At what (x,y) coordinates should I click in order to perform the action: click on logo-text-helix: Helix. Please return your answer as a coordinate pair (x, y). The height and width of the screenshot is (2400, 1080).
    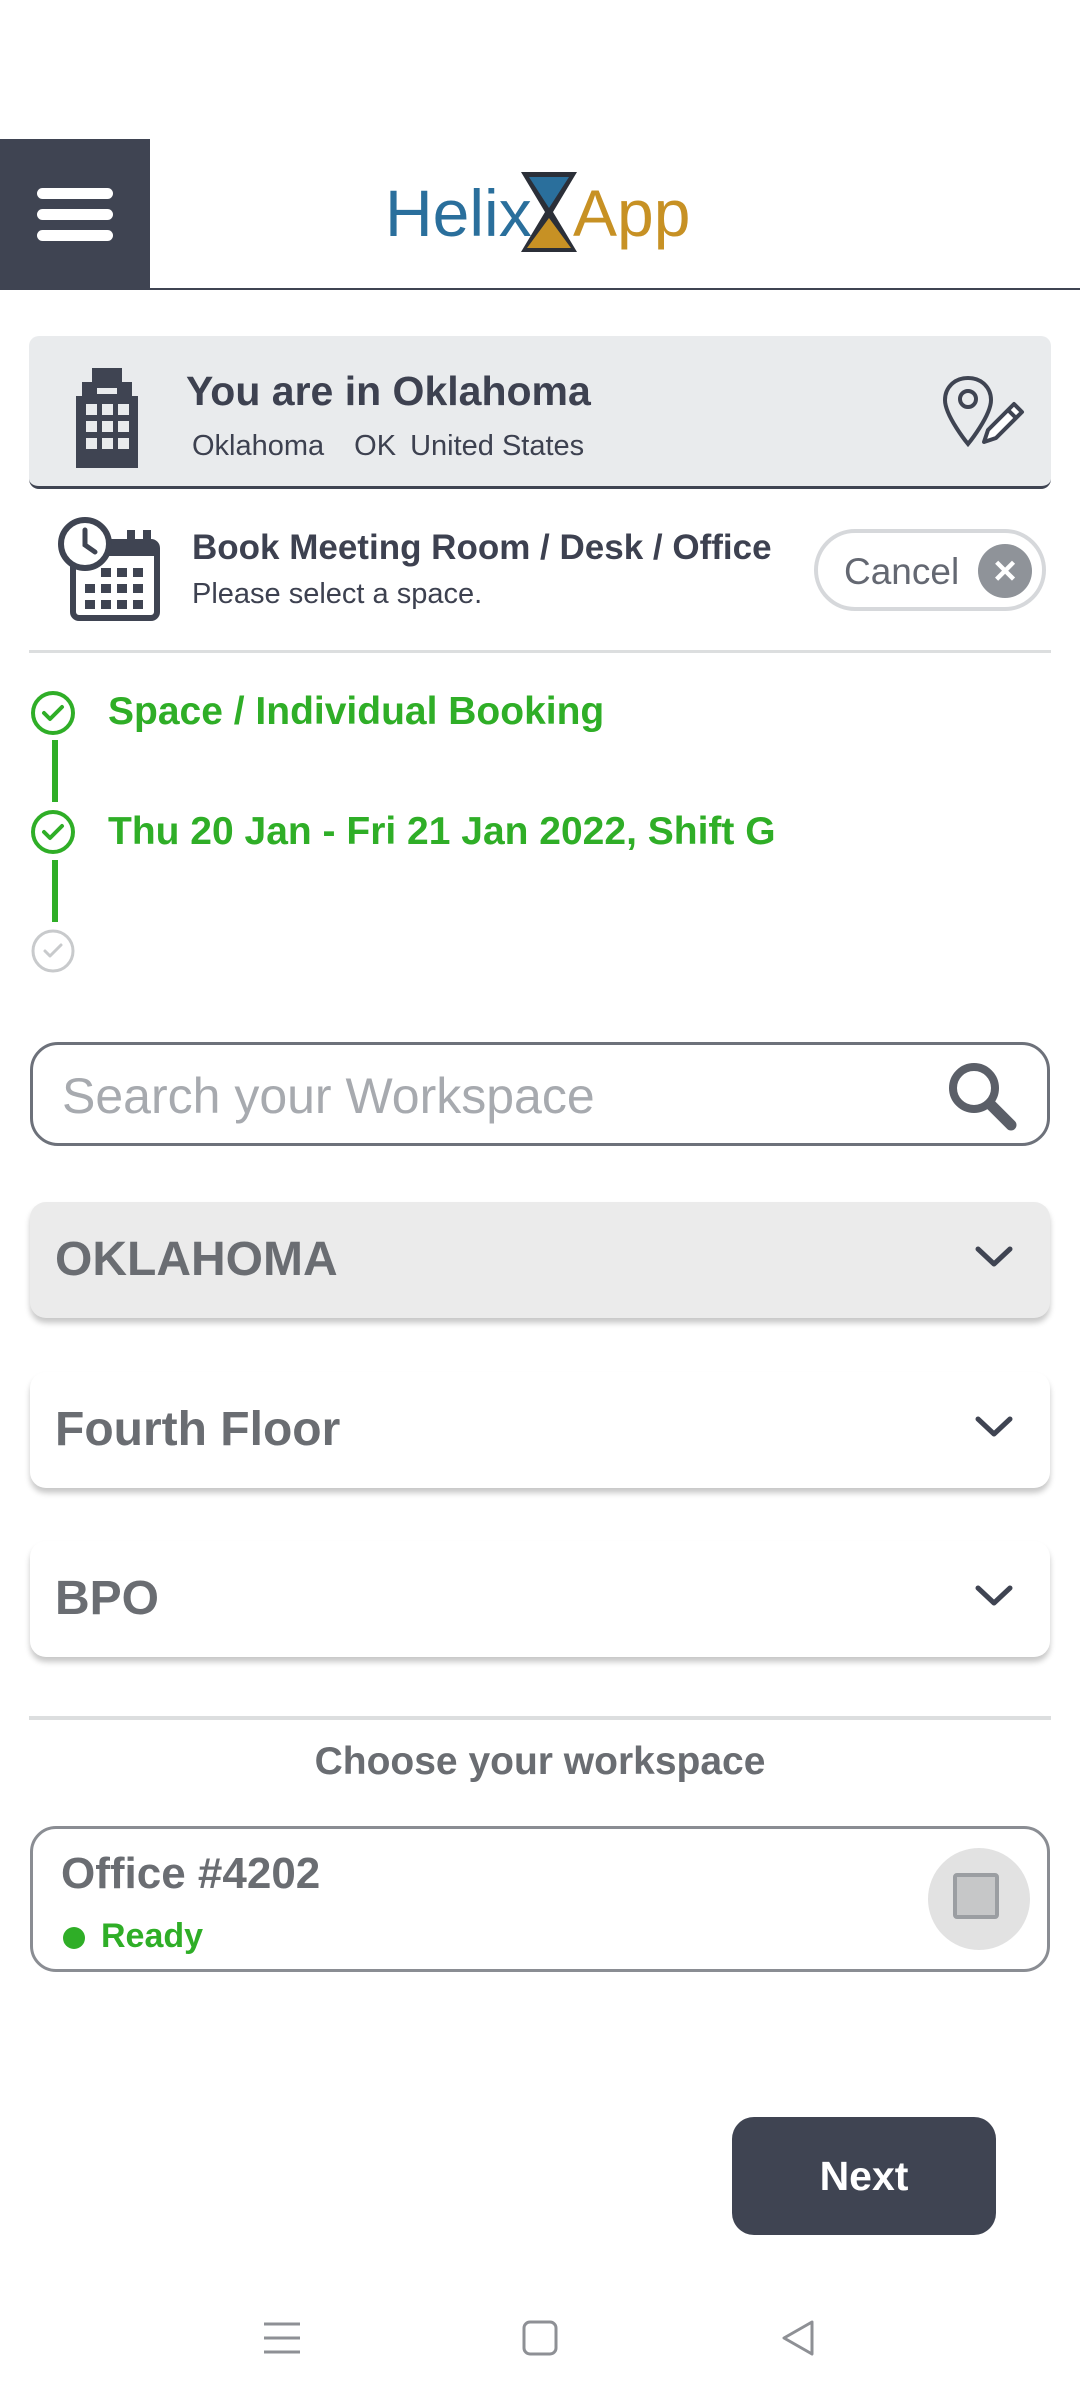
    Looking at the image, I should click on (458, 213).